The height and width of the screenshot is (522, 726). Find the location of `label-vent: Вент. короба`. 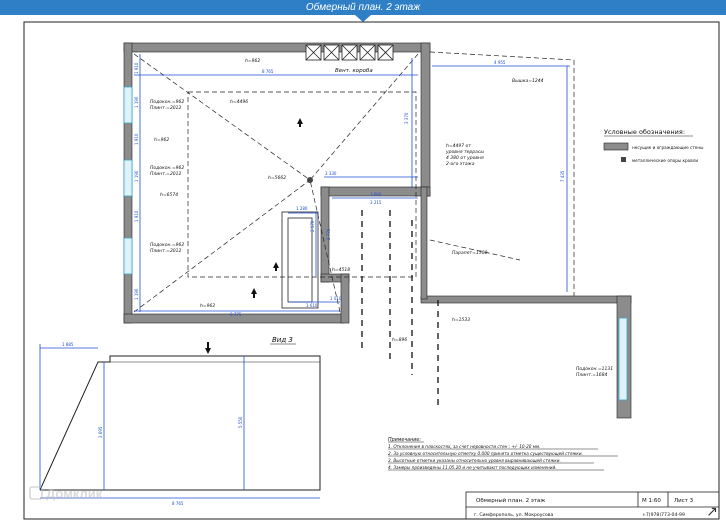

label-vent: Вент. короба is located at coordinates (354, 71).